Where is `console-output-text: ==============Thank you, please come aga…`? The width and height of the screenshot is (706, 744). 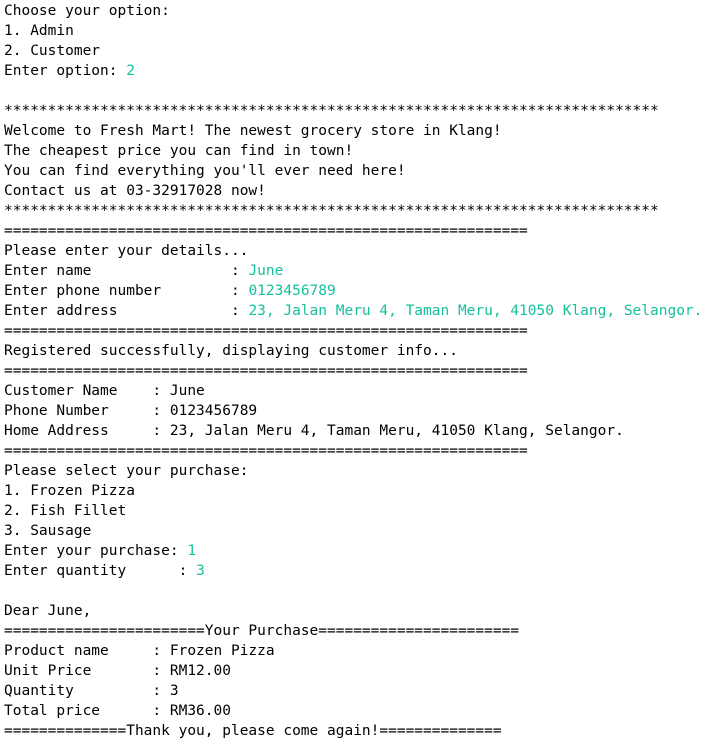 console-output-text: ==============Thank you, please come aga… is located at coordinates (253, 731).